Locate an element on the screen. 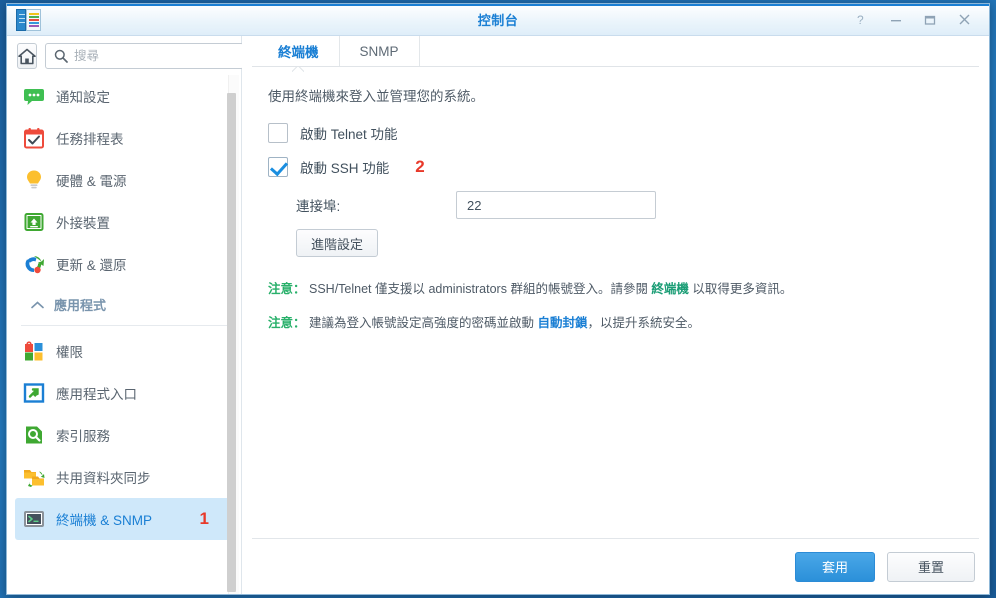  ssh-checkbox is located at coordinates (278, 167).